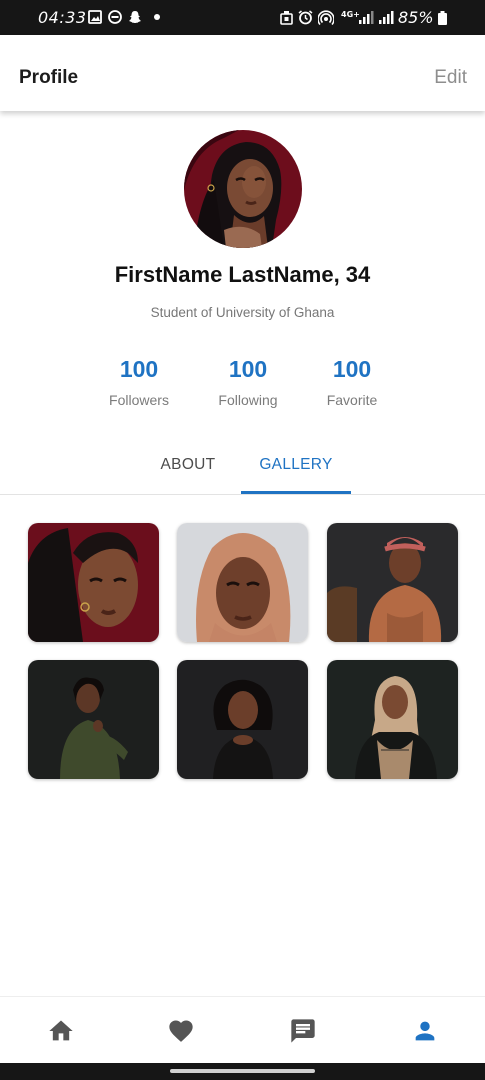 The width and height of the screenshot is (485, 1080). What do you see at coordinates (416, 17) in the screenshot?
I see `battery-percentage: 85%` at bounding box center [416, 17].